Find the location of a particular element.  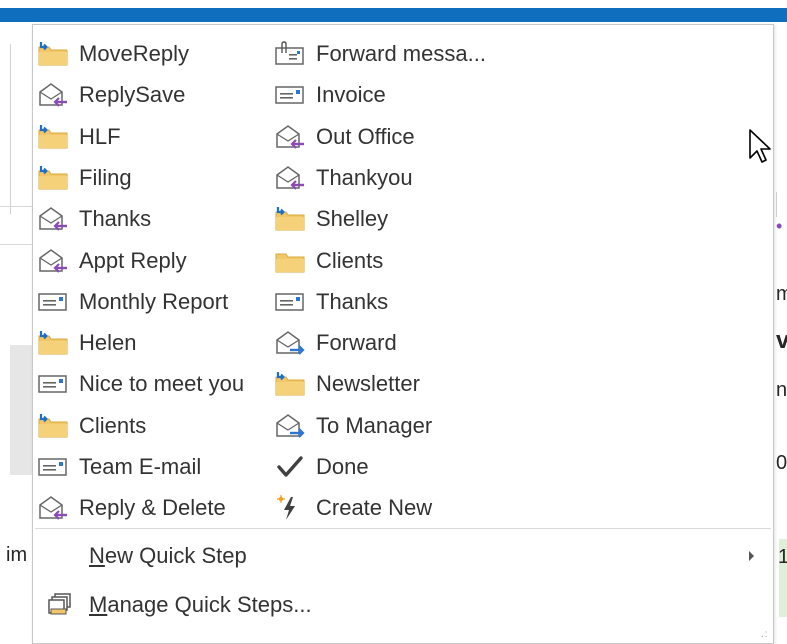

quick-step-item: Newsletter is located at coordinates (347, 384).